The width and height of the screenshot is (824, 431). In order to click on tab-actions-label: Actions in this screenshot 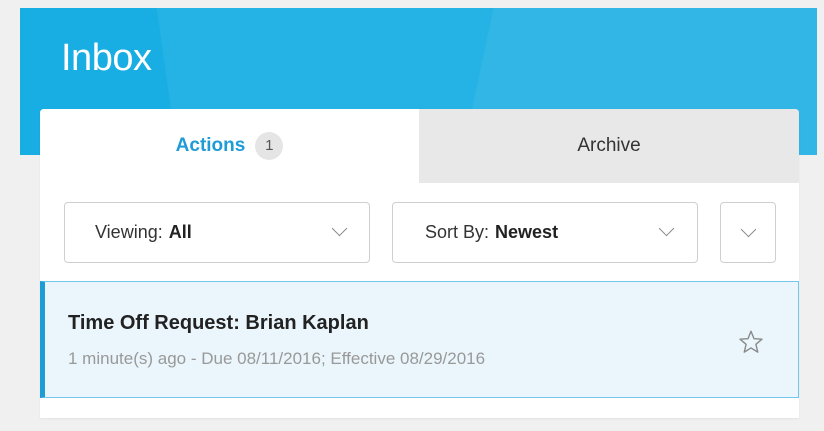, I will do `click(210, 145)`.